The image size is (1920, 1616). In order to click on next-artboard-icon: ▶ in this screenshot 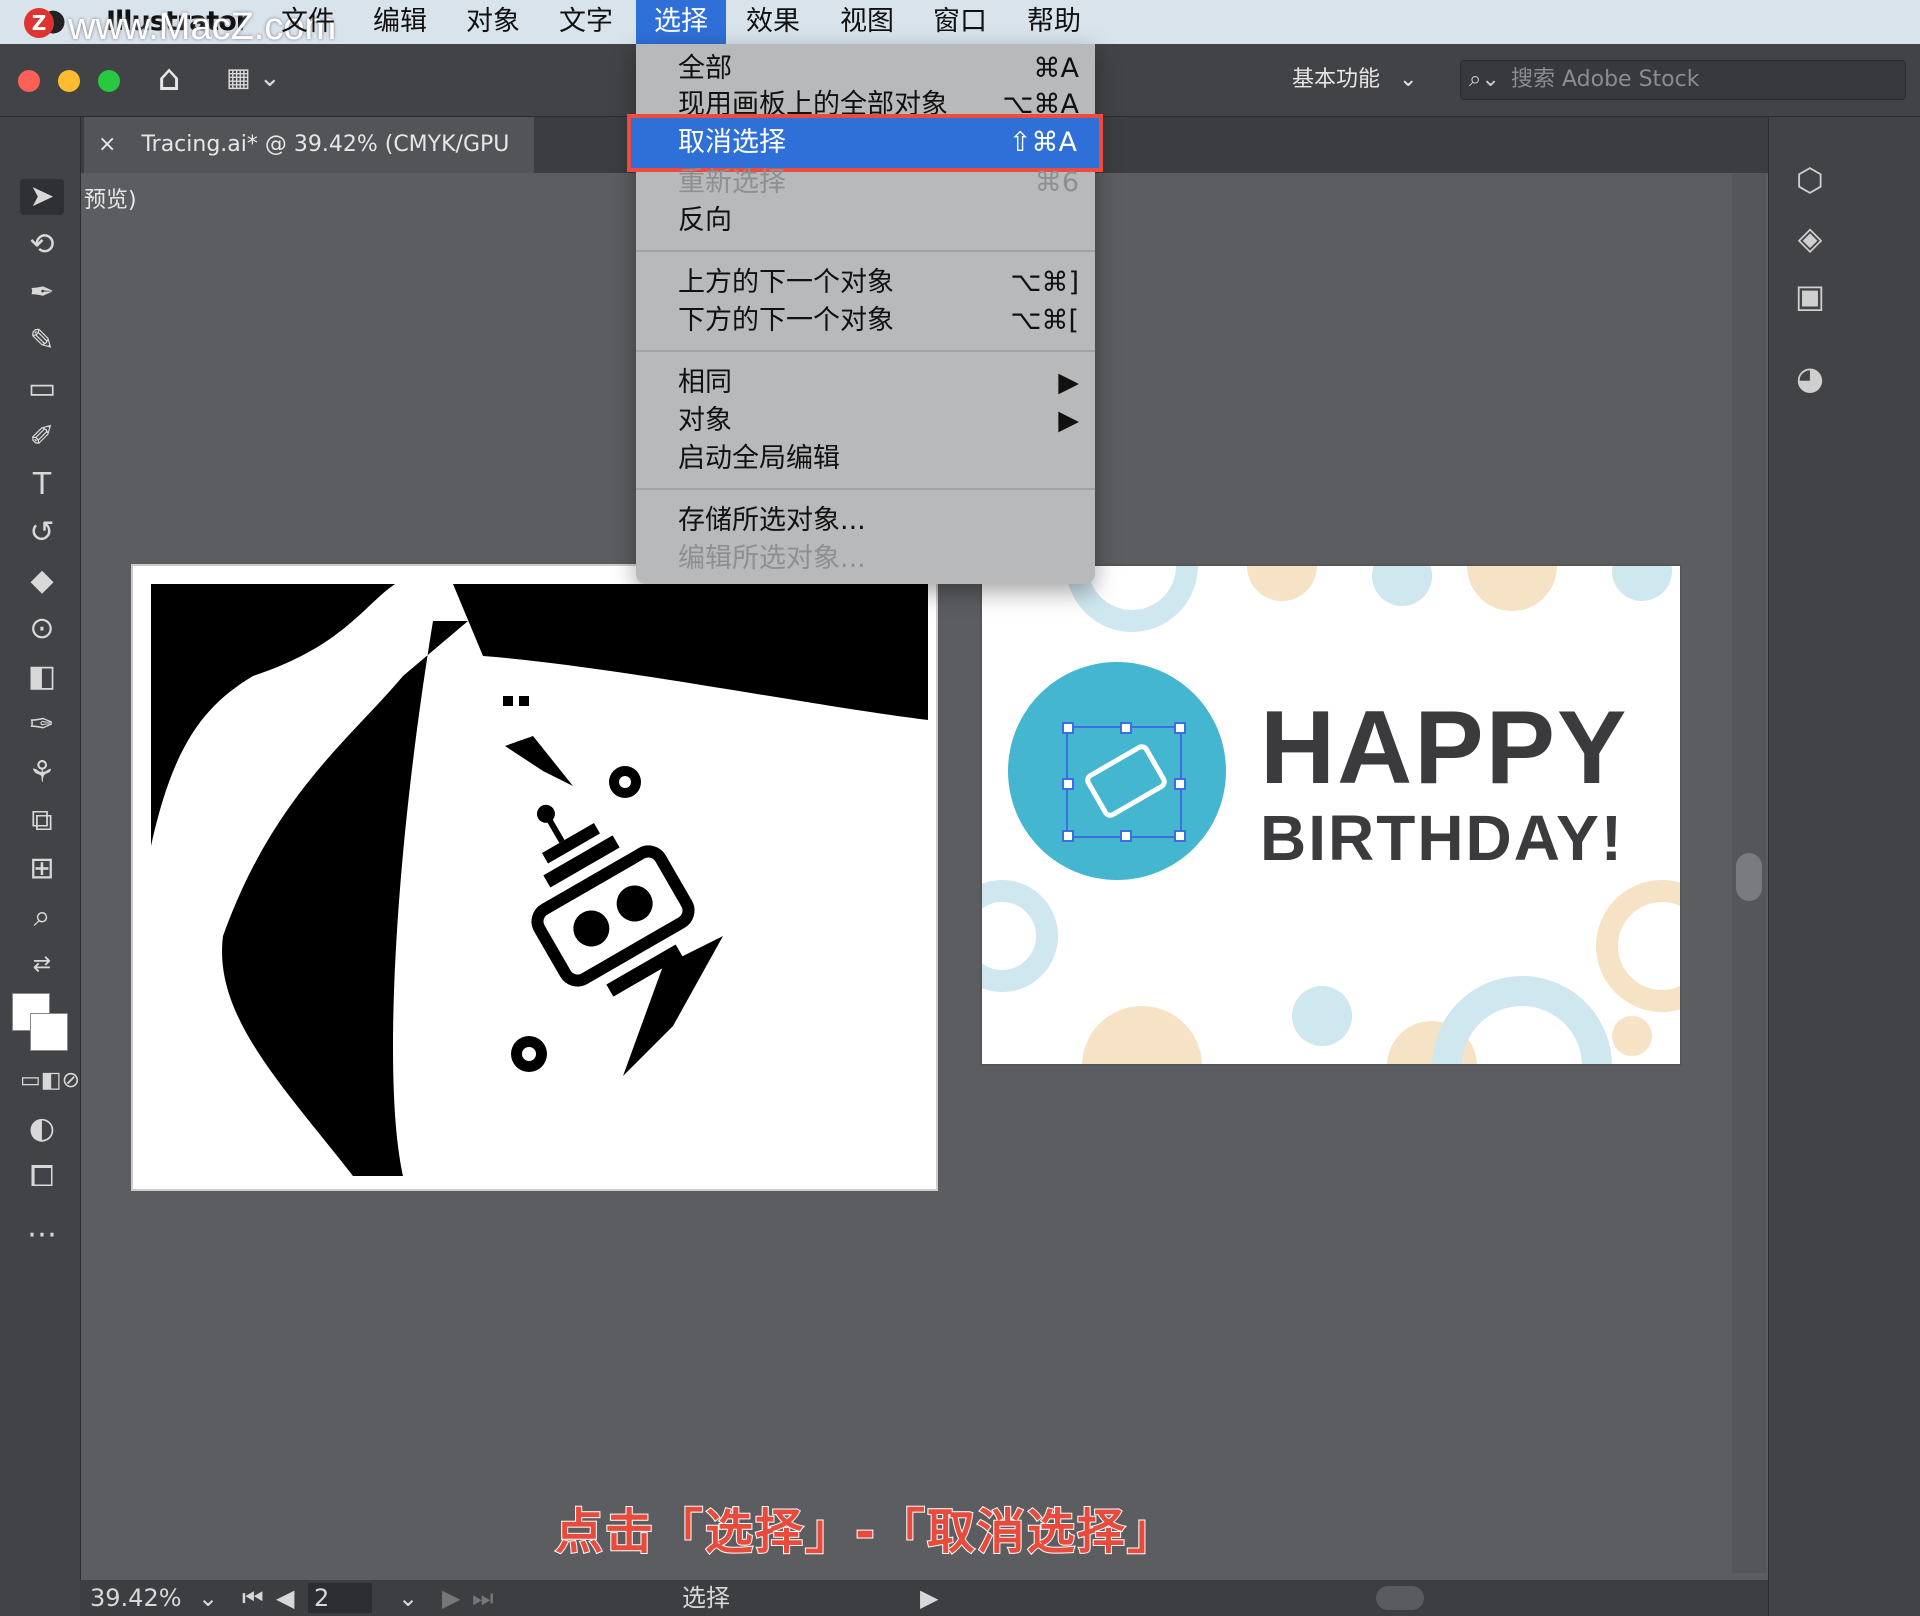, I will do `click(451, 1598)`.